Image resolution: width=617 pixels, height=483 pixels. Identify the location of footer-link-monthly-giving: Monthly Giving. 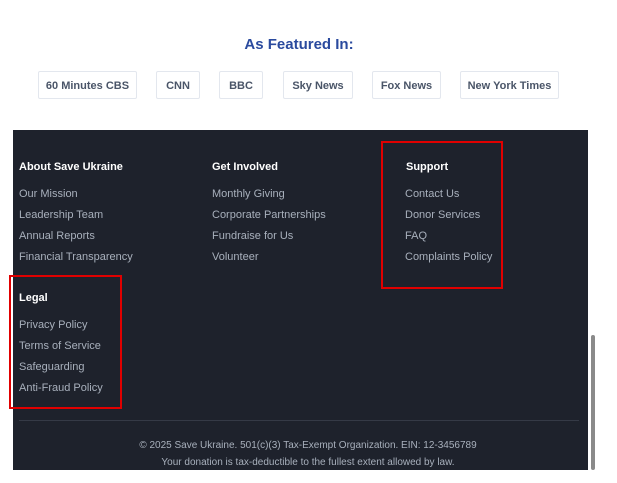
(248, 194).